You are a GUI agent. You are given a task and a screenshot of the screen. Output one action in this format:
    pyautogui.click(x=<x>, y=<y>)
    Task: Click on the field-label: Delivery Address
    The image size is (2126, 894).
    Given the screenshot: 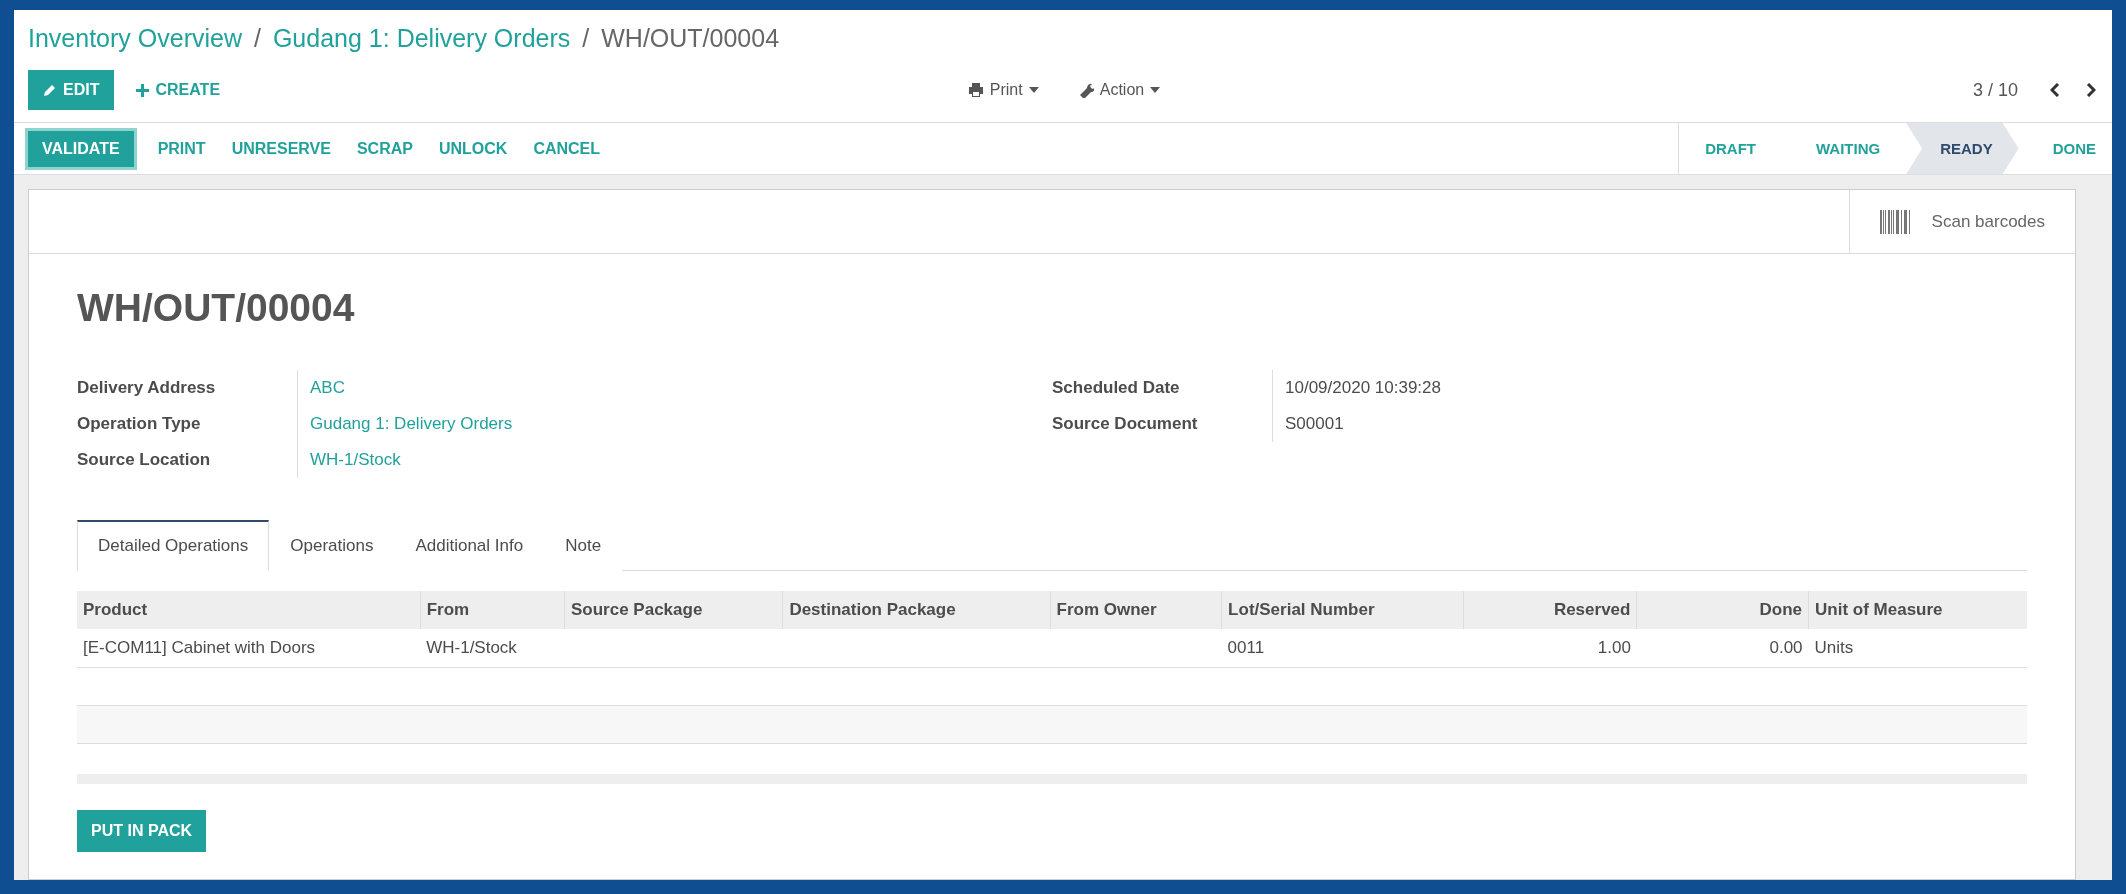 What is the action you would take?
    pyautogui.click(x=147, y=388)
    